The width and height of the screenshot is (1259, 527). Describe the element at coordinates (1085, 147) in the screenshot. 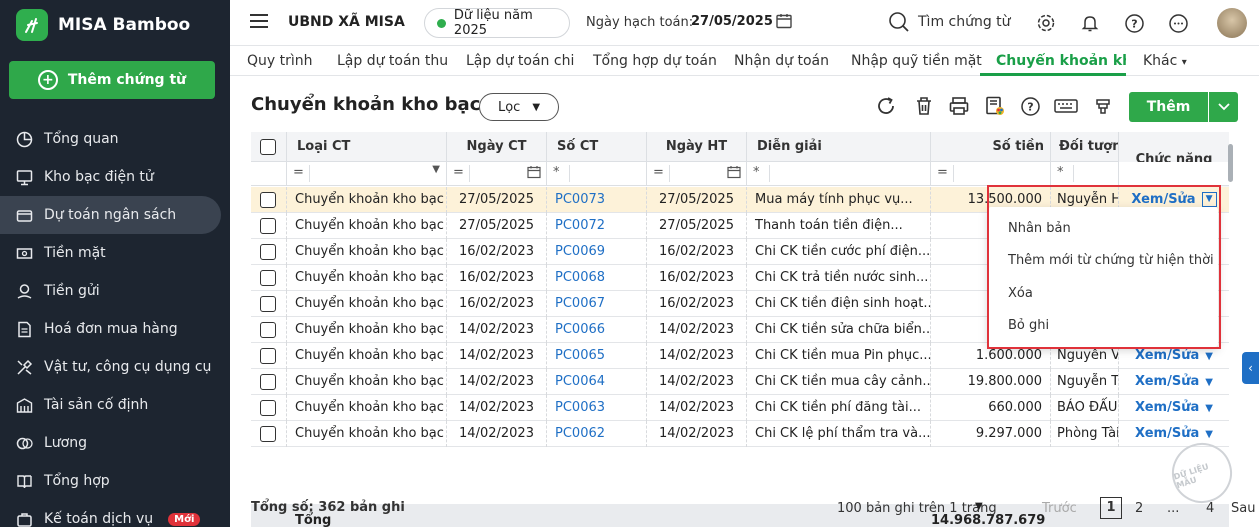

I see `header-object: Đối tượng` at that location.